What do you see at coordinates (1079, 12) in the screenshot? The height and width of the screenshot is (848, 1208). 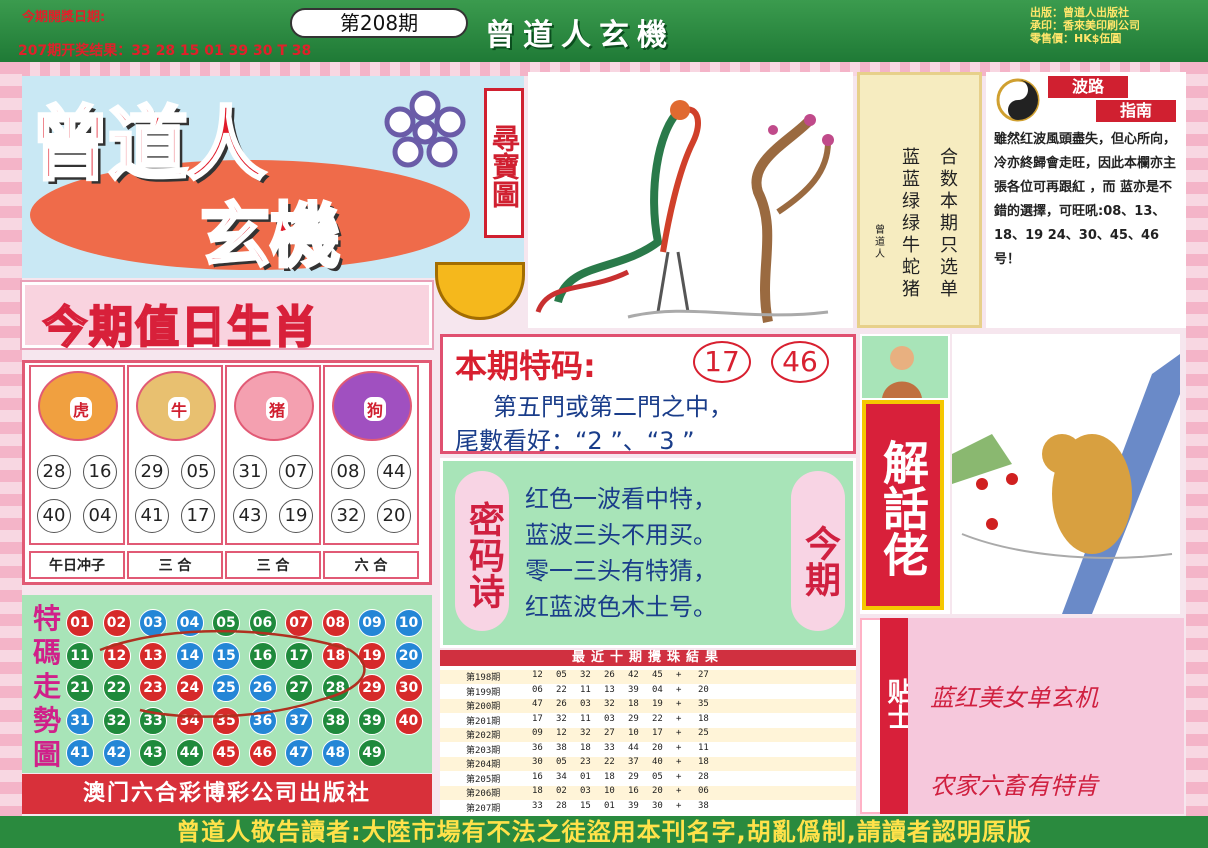 I see `publisher-line: 出版：曾道人出版社` at bounding box center [1079, 12].